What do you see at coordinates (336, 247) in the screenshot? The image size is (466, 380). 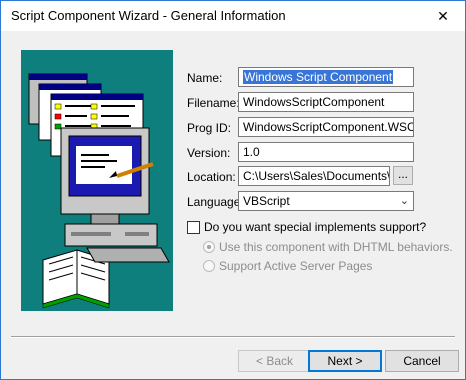 I see `radio-dhtml-label: Use this component with DHTML behaviors.` at bounding box center [336, 247].